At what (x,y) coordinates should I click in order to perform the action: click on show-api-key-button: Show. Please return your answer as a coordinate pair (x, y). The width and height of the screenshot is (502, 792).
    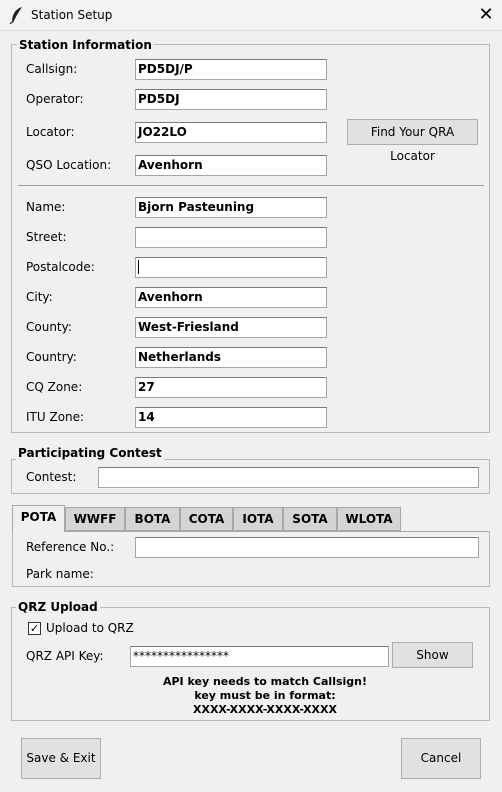
    Looking at the image, I should click on (432, 655).